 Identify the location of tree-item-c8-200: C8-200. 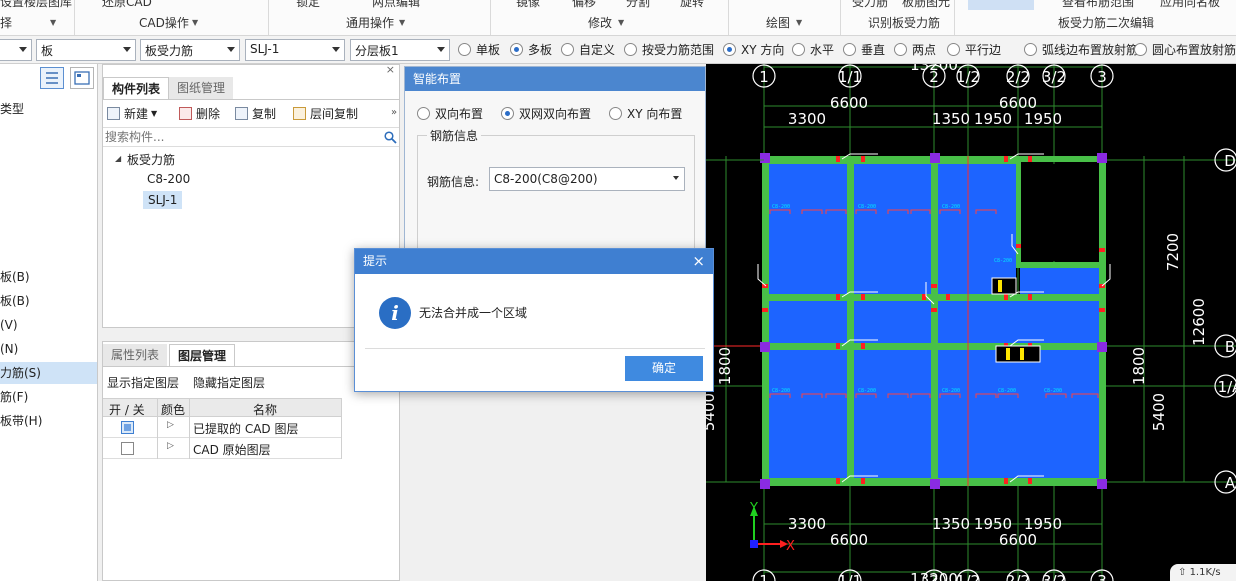
(168, 179).